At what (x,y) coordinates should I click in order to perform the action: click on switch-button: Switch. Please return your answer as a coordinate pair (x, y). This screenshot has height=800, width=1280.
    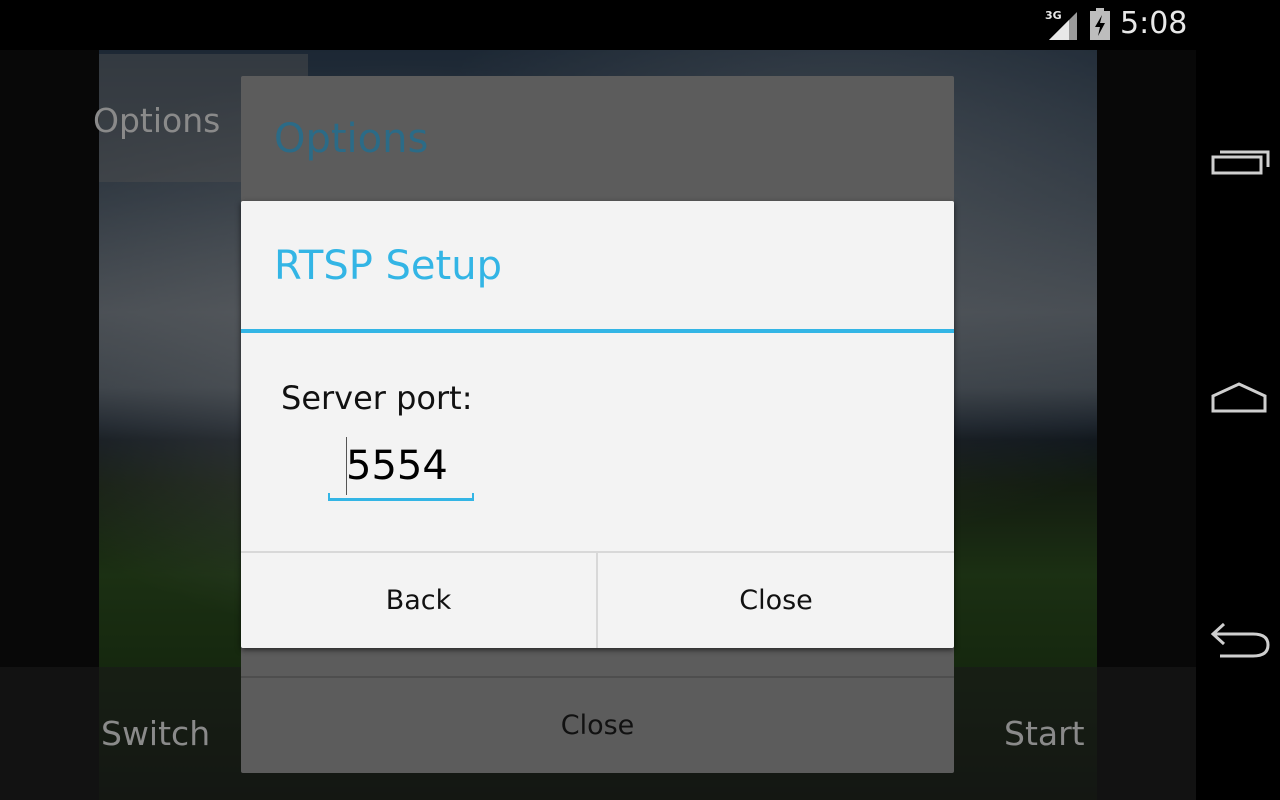
    Looking at the image, I should click on (155, 733).